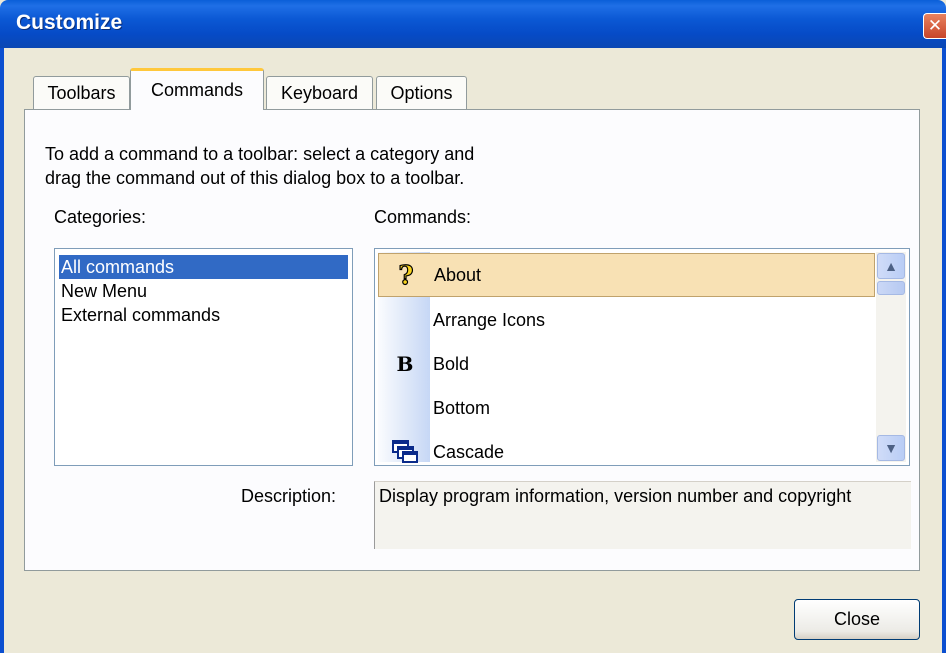 The image size is (946, 653). I want to click on window-close-icon: ✕, so click(934, 26).